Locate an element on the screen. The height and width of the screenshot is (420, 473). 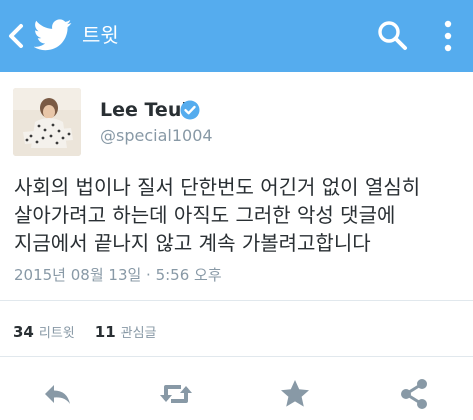
retweet-label: 리트윗 is located at coordinates (57, 333).